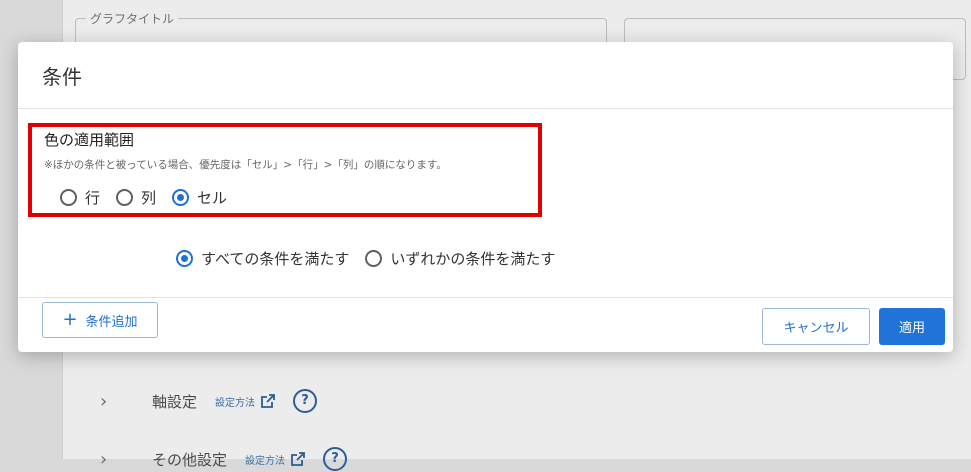 Image resolution: width=971 pixels, height=472 pixels. What do you see at coordinates (816, 326) in the screenshot?
I see `cancel-button: キャンセル` at bounding box center [816, 326].